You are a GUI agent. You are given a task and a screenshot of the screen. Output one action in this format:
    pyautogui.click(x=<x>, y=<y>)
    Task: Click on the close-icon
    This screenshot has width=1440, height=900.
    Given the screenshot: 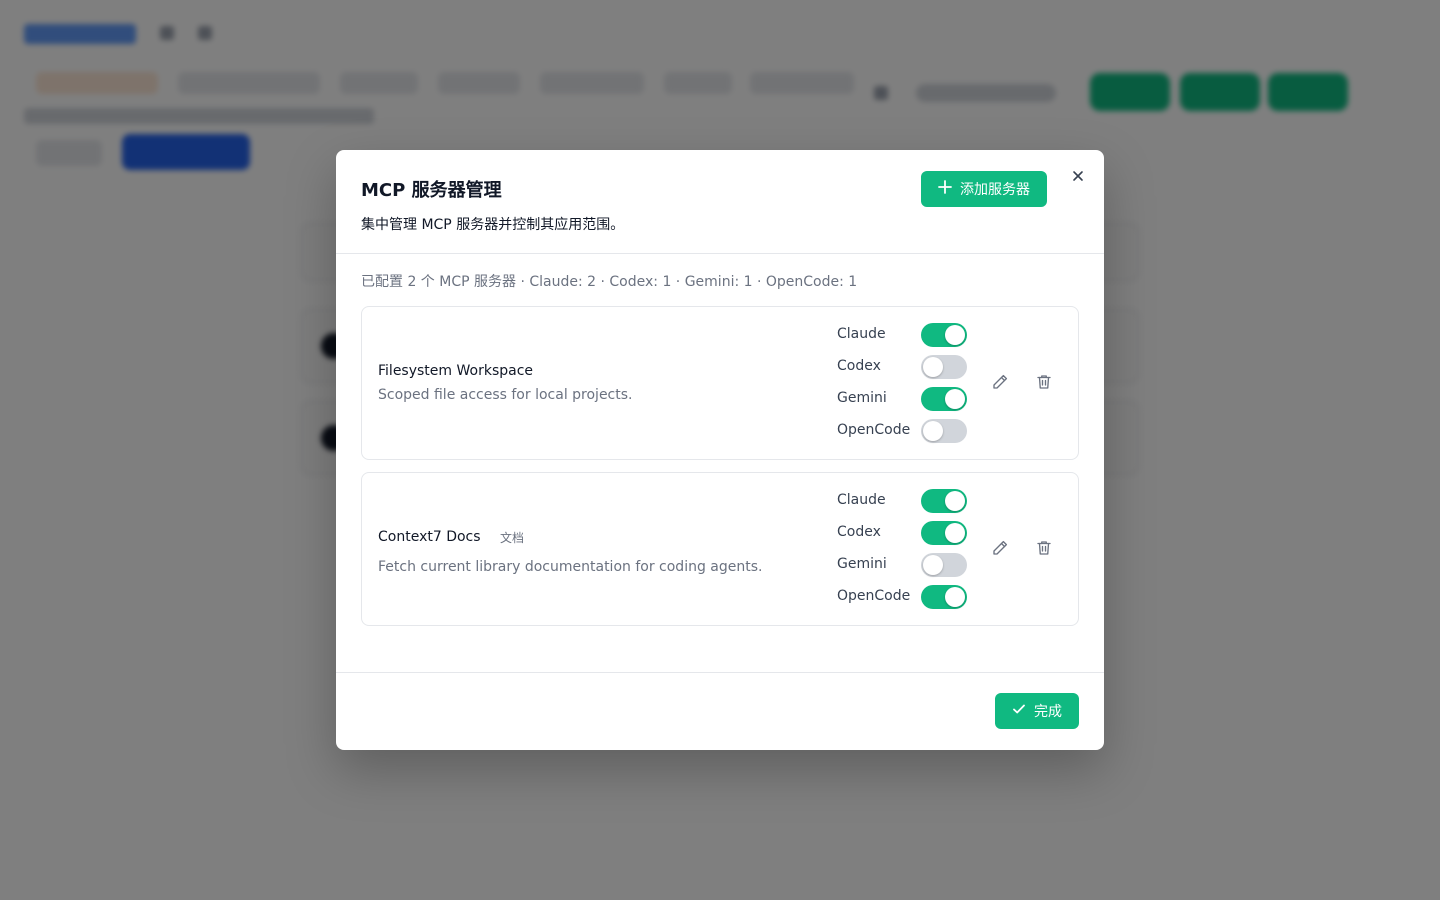 What is the action you would take?
    pyautogui.click(x=1078, y=177)
    